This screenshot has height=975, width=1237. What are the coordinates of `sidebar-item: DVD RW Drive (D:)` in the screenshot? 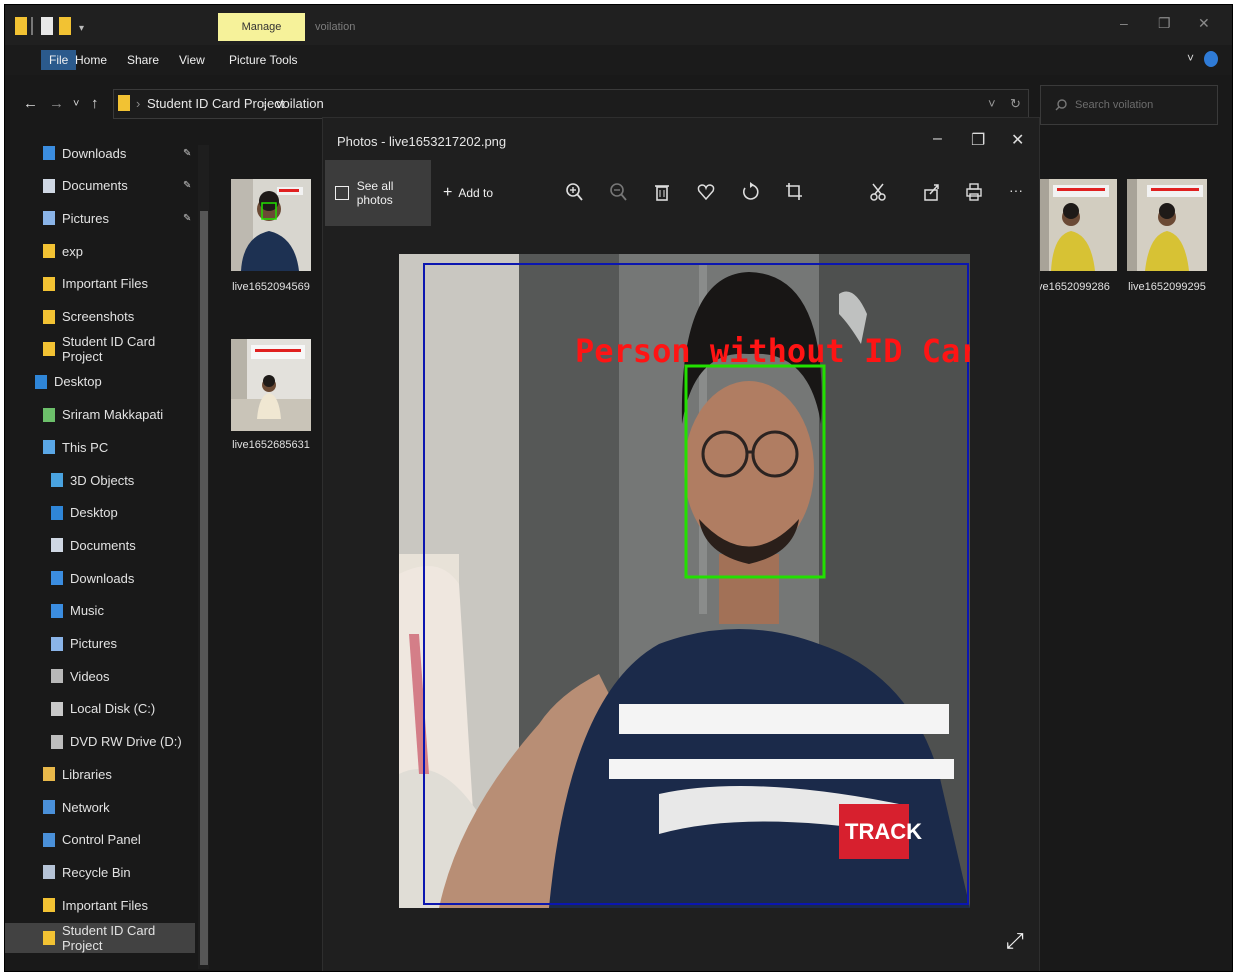 It's located at (100, 742).